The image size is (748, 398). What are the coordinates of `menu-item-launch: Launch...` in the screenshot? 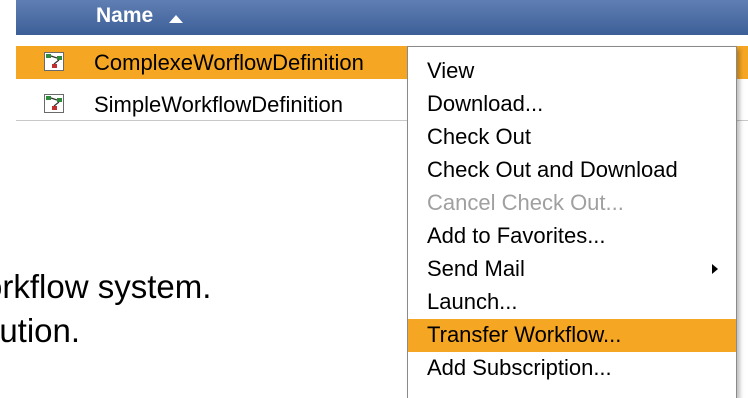 It's located at (572, 302).